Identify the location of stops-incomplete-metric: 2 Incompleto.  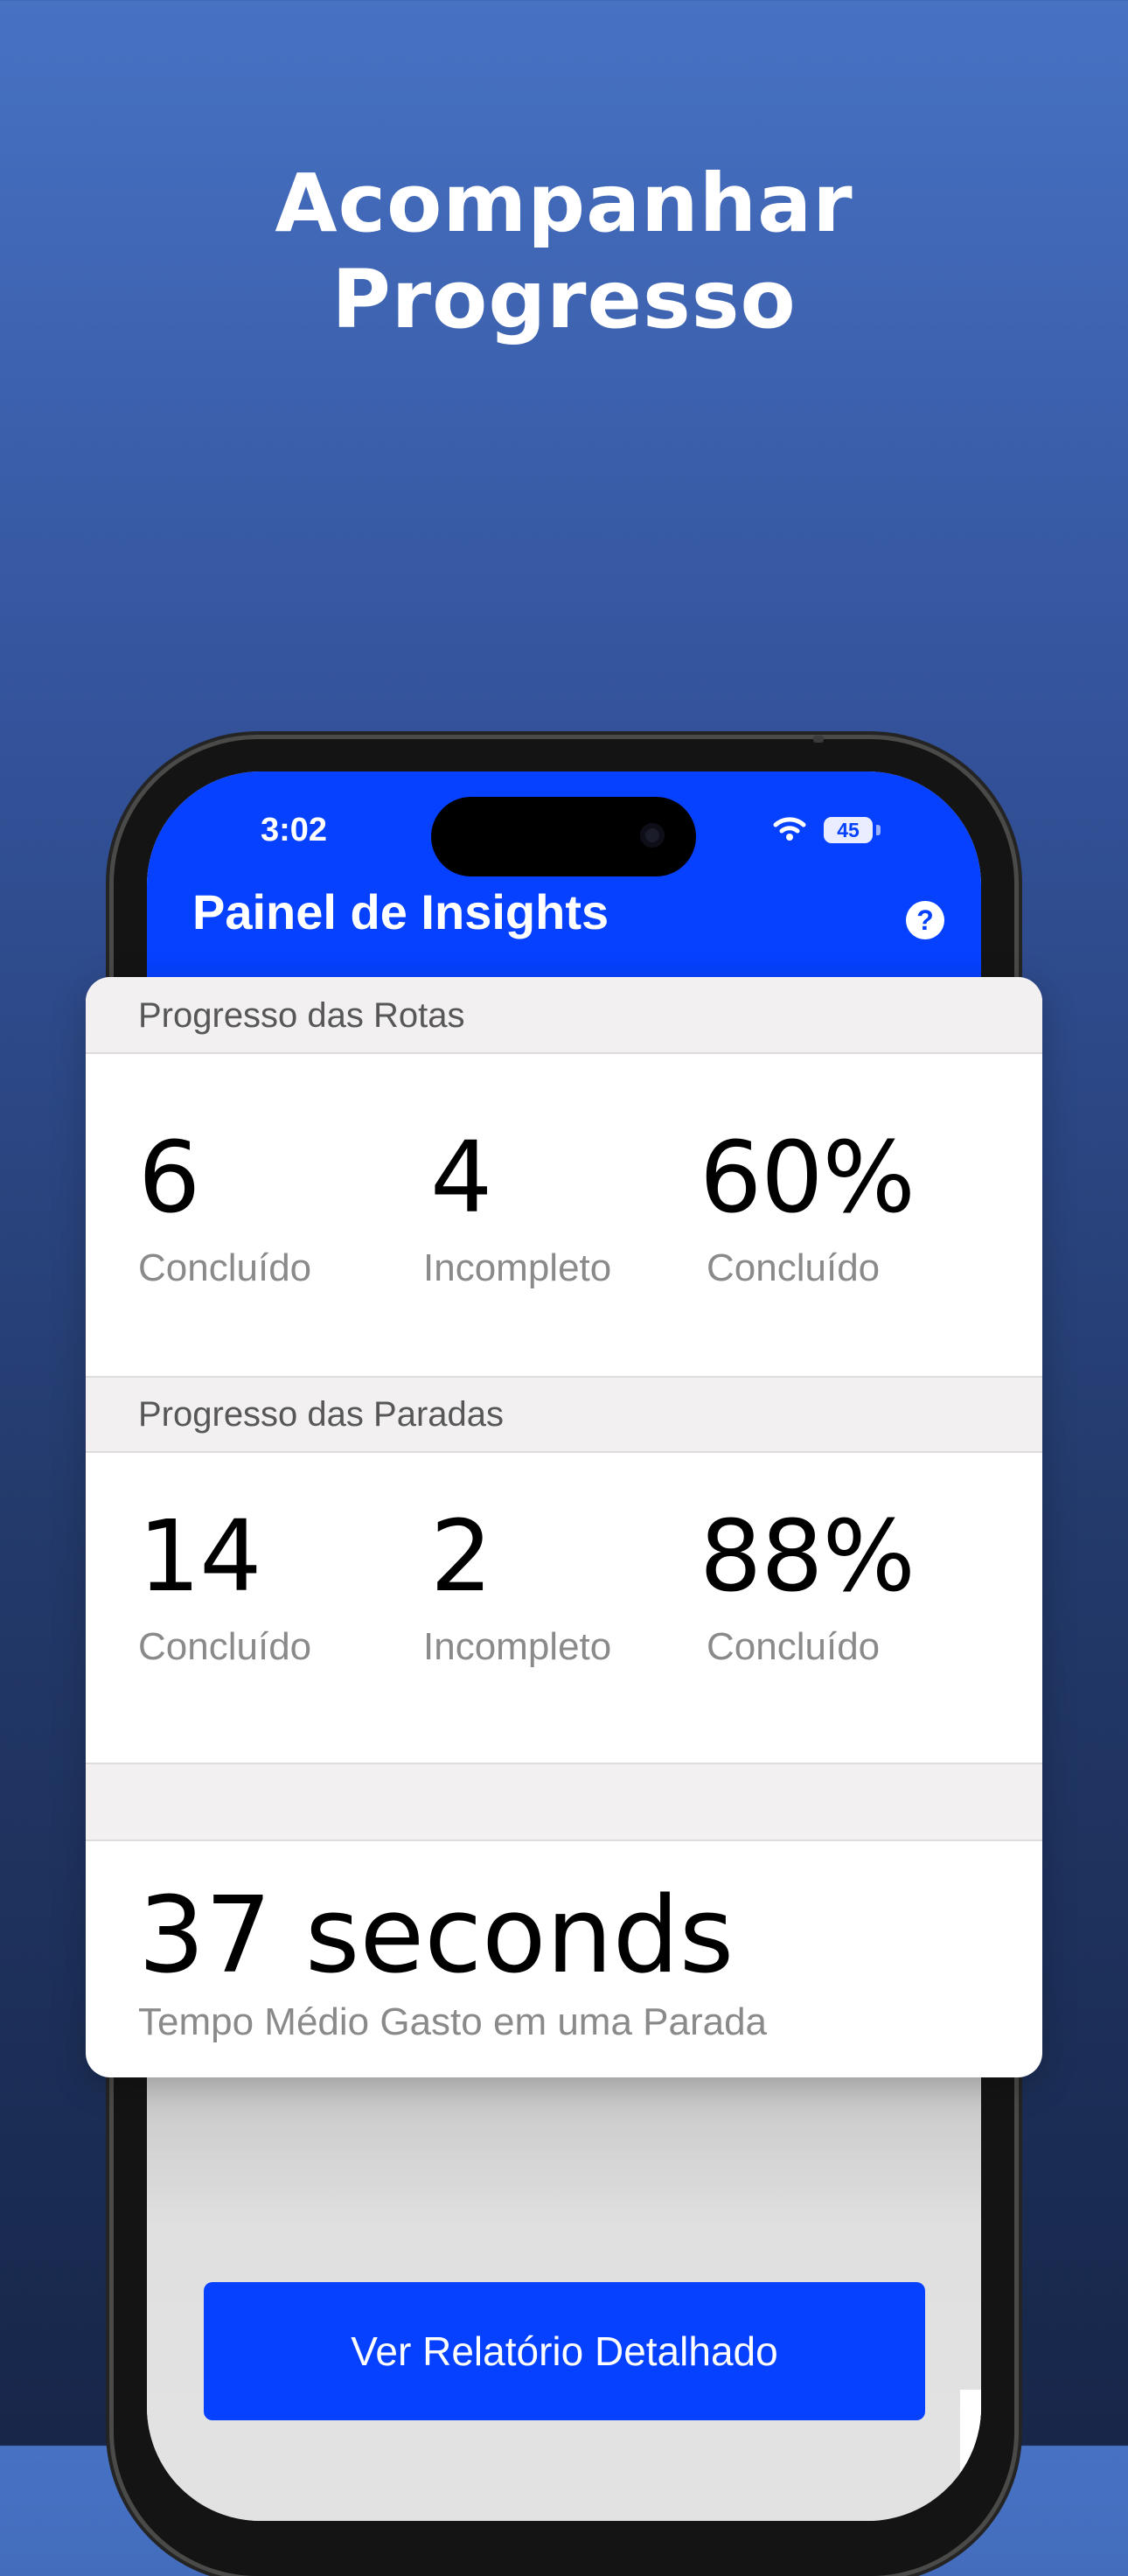
(517, 1586).